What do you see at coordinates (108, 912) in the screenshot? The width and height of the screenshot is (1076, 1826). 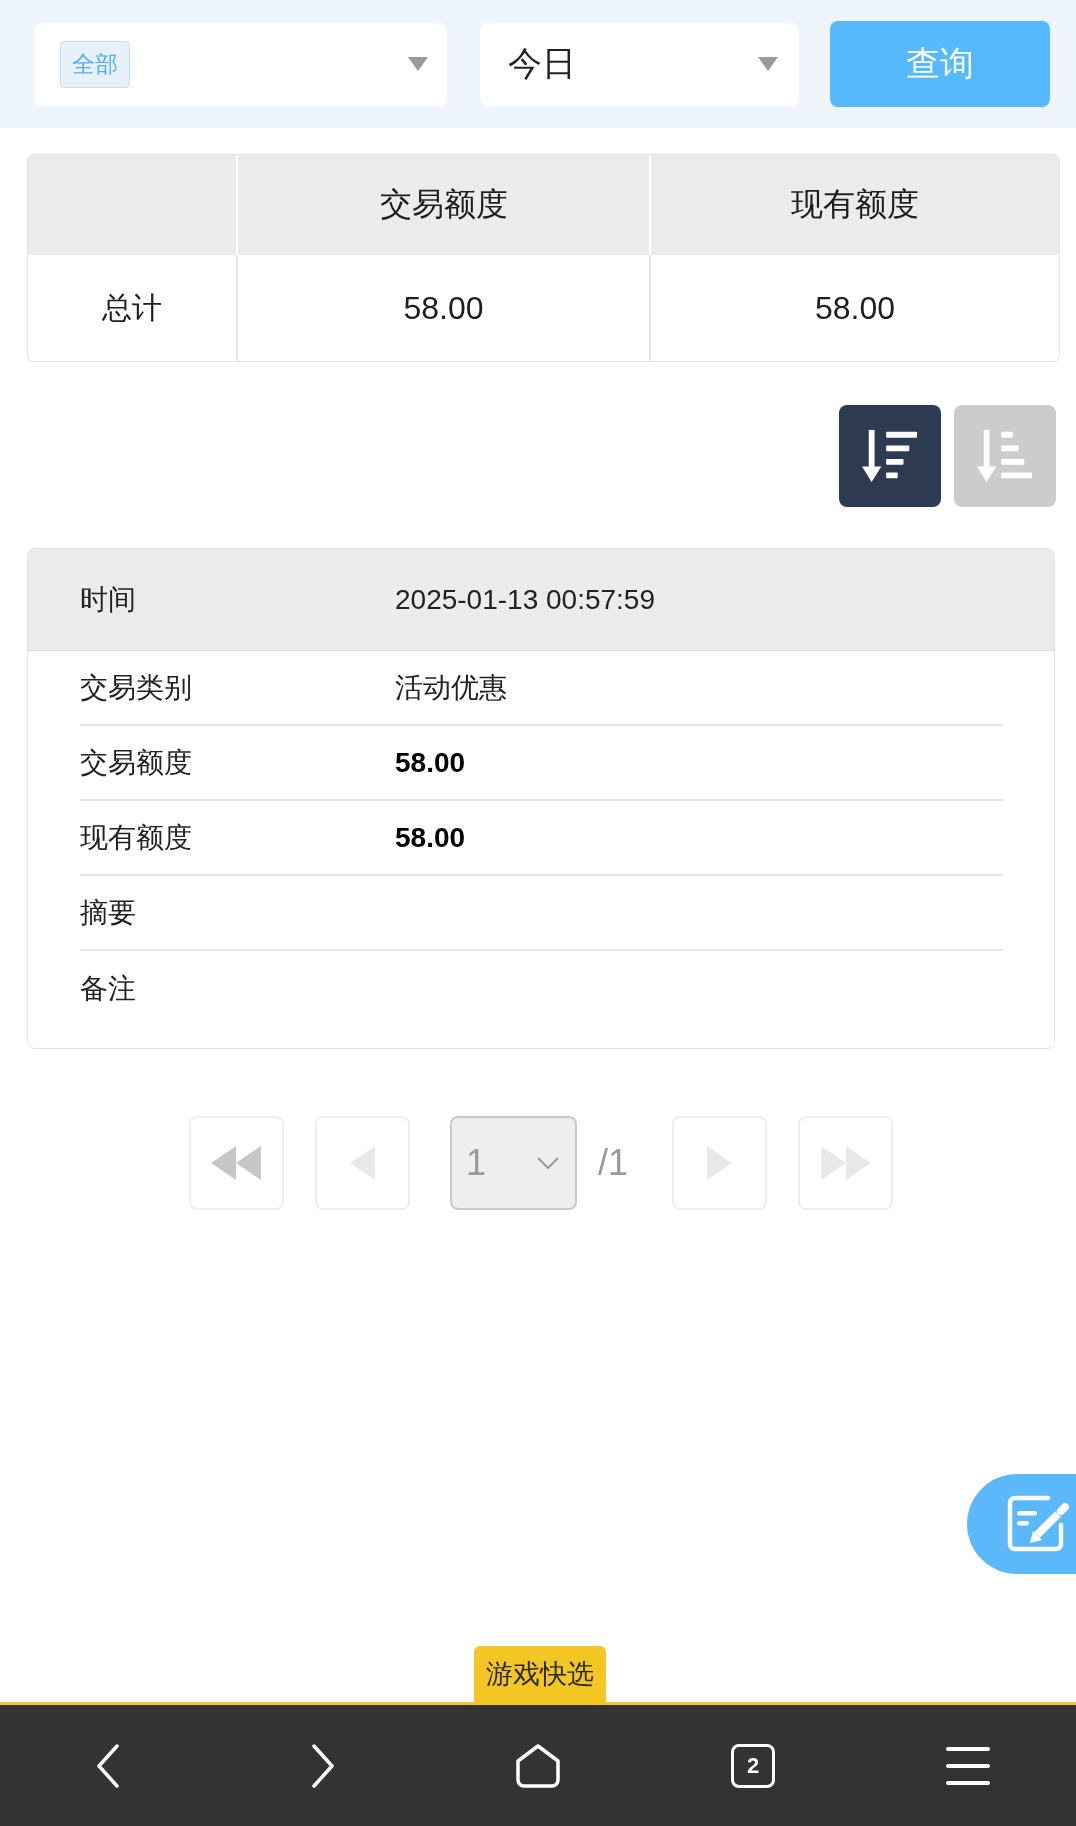 I see `field-label: 摘要` at bounding box center [108, 912].